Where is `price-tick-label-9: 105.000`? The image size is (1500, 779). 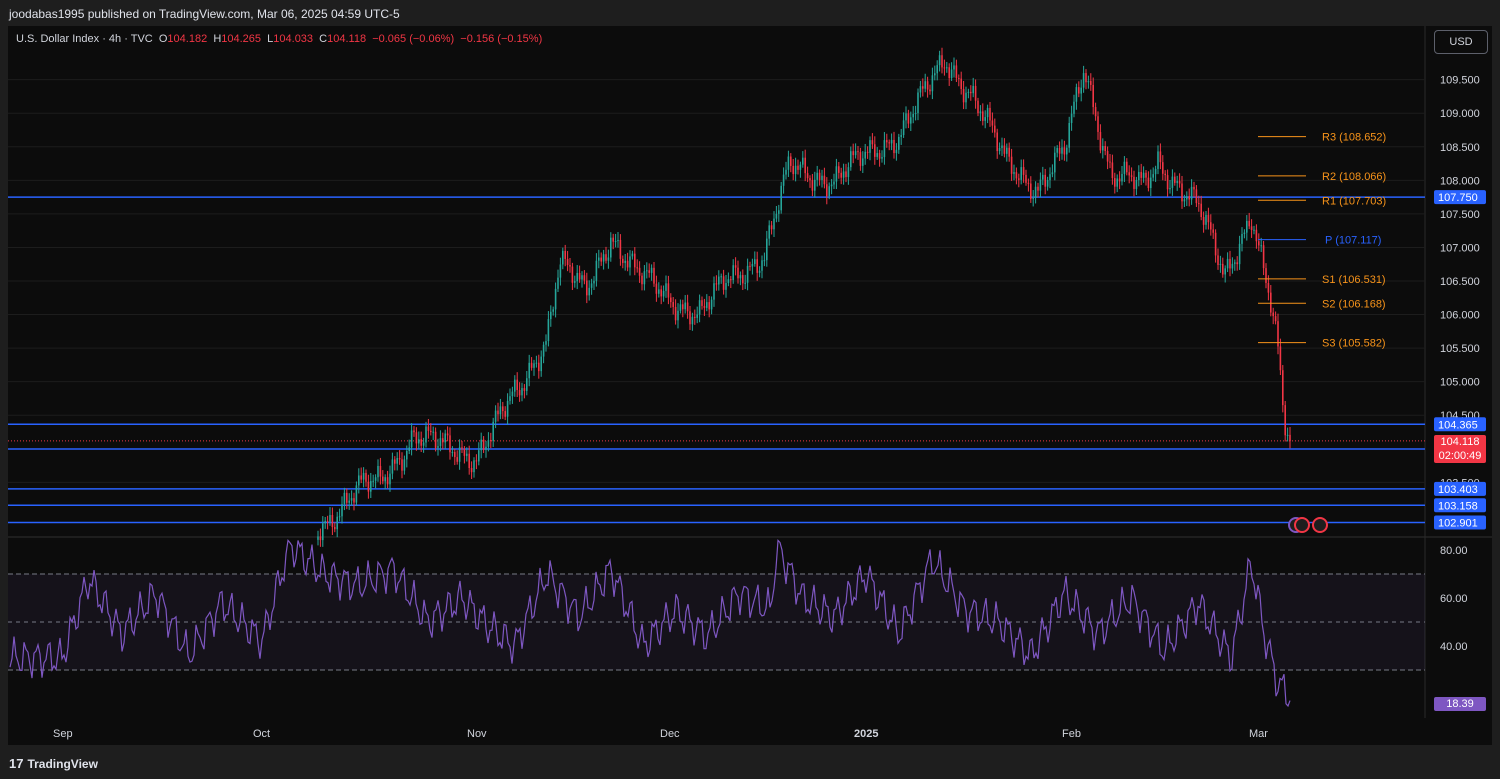 price-tick-label-9: 105.000 is located at coordinates (1460, 383).